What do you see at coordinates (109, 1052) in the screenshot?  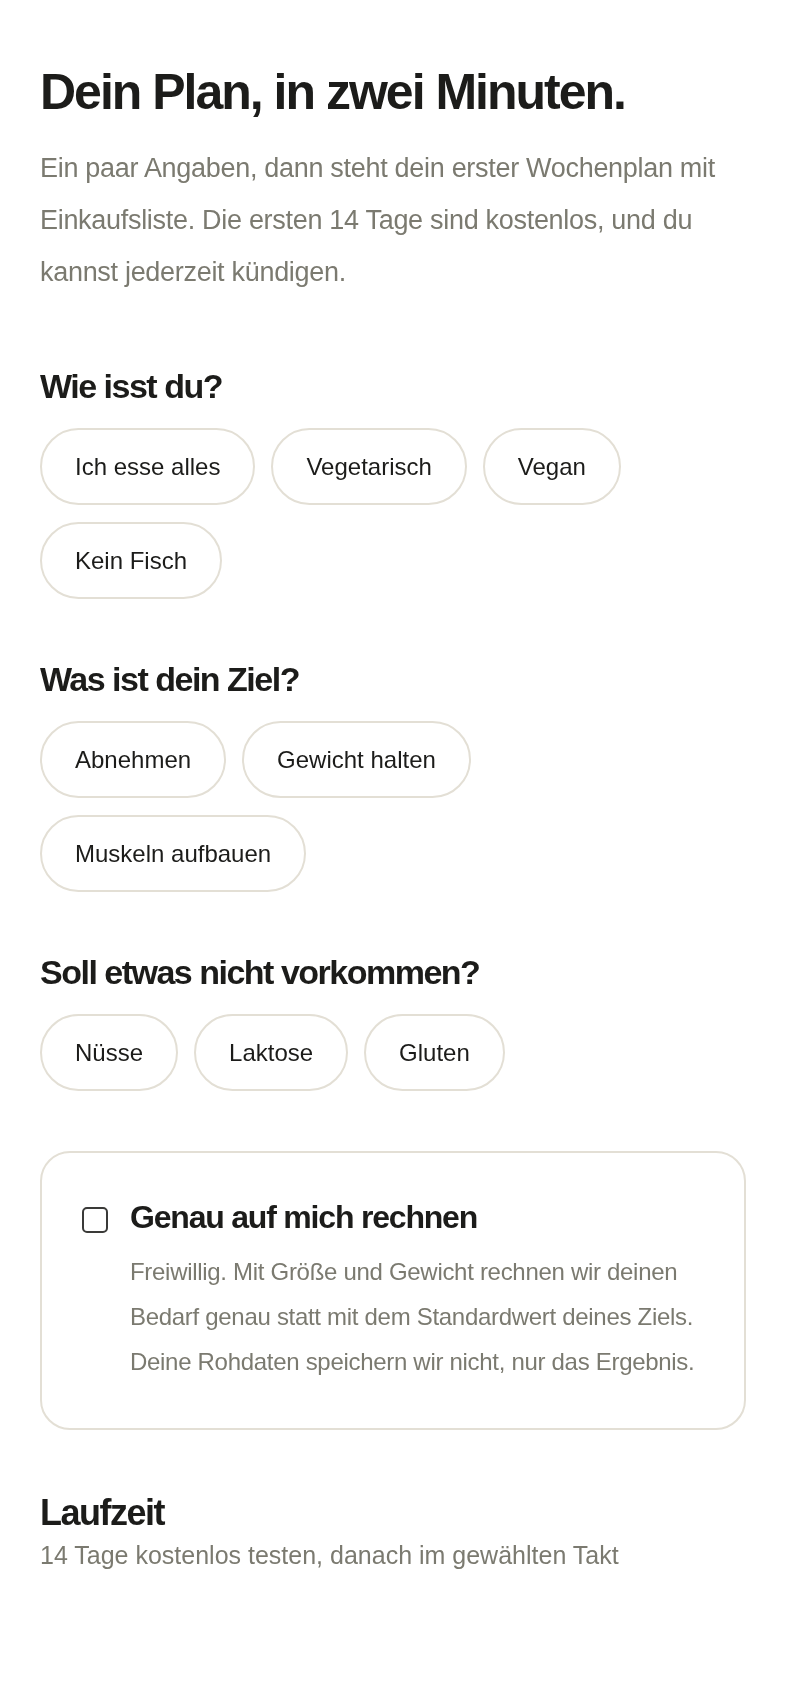 I see `option-chip: Nüsse` at bounding box center [109, 1052].